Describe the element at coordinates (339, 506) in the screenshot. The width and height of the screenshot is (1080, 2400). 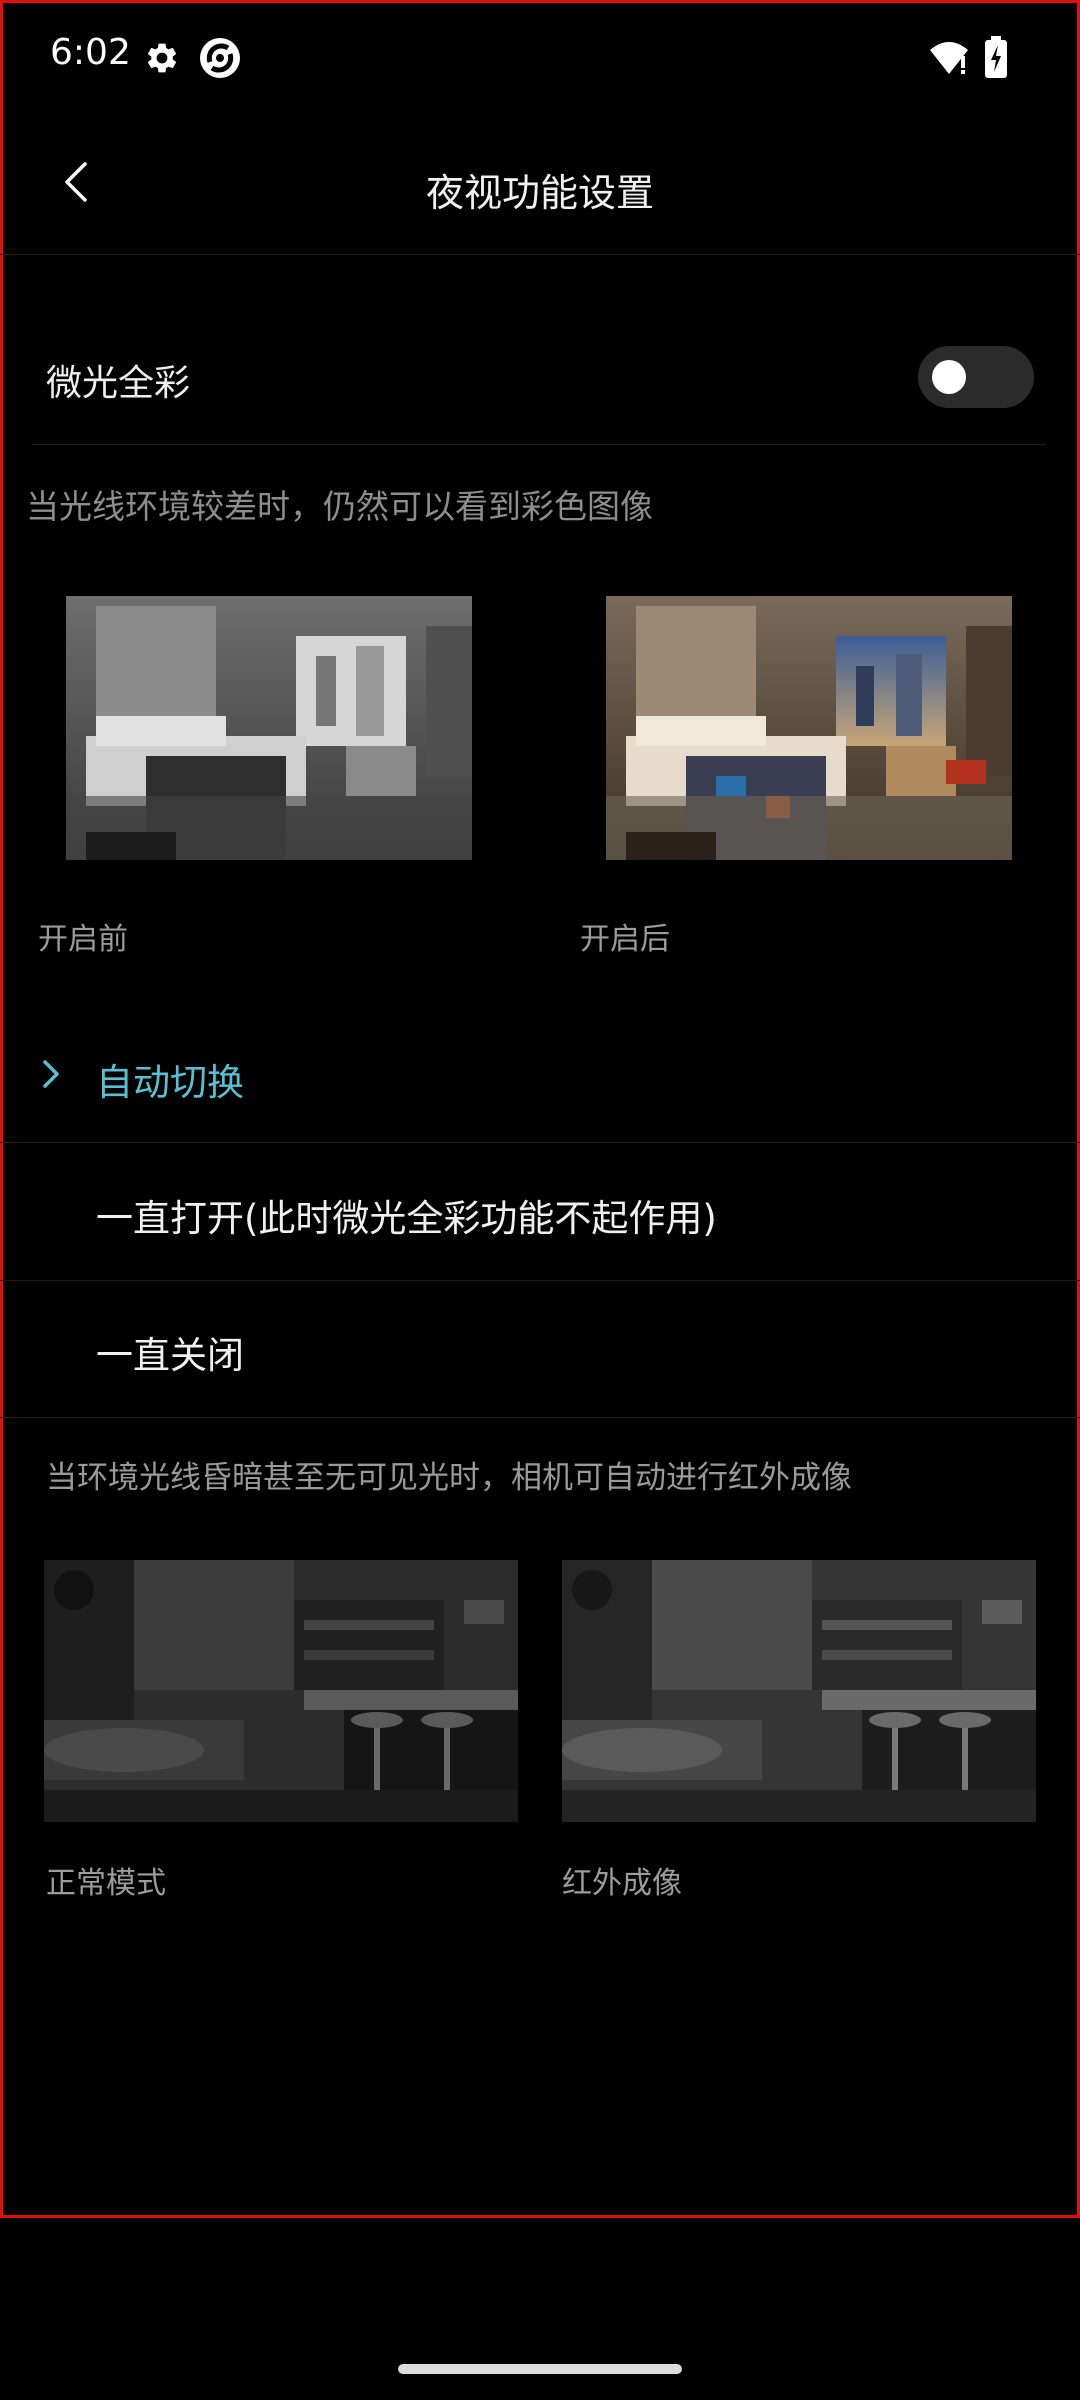
I see `low-light-color-description: 当光线环境较差时，仍然可以看到彩色图像` at that location.